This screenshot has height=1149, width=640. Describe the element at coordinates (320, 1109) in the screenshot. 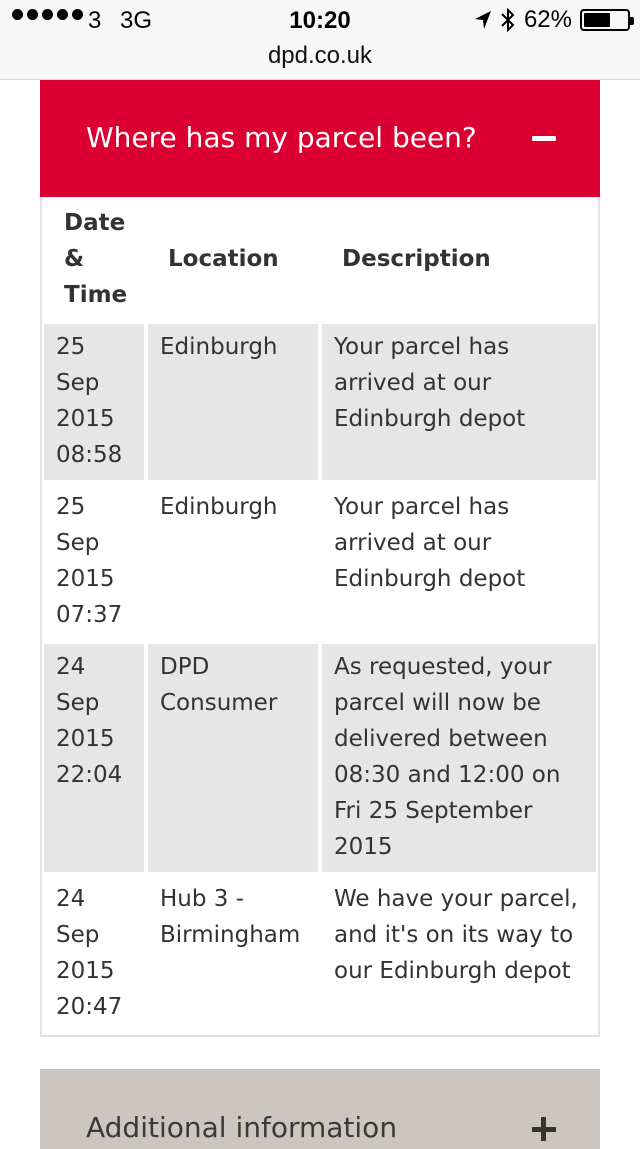

I see `additional-information-accordion-header: Additional information` at that location.